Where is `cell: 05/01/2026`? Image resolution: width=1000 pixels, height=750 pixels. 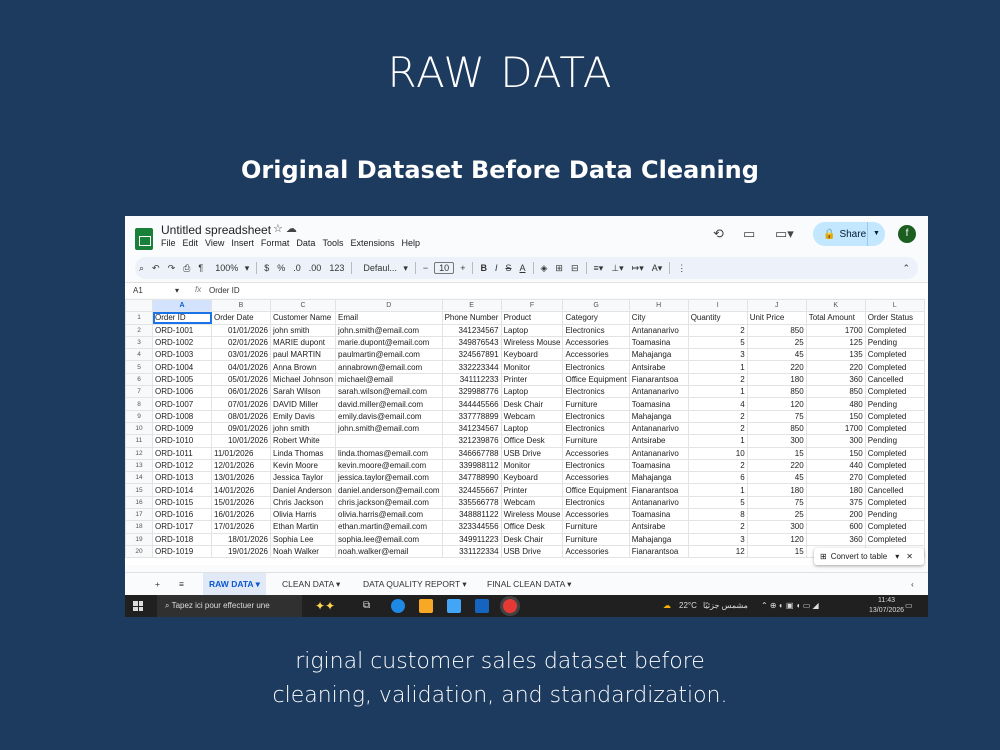
cell: 05/01/2026 is located at coordinates (241, 379).